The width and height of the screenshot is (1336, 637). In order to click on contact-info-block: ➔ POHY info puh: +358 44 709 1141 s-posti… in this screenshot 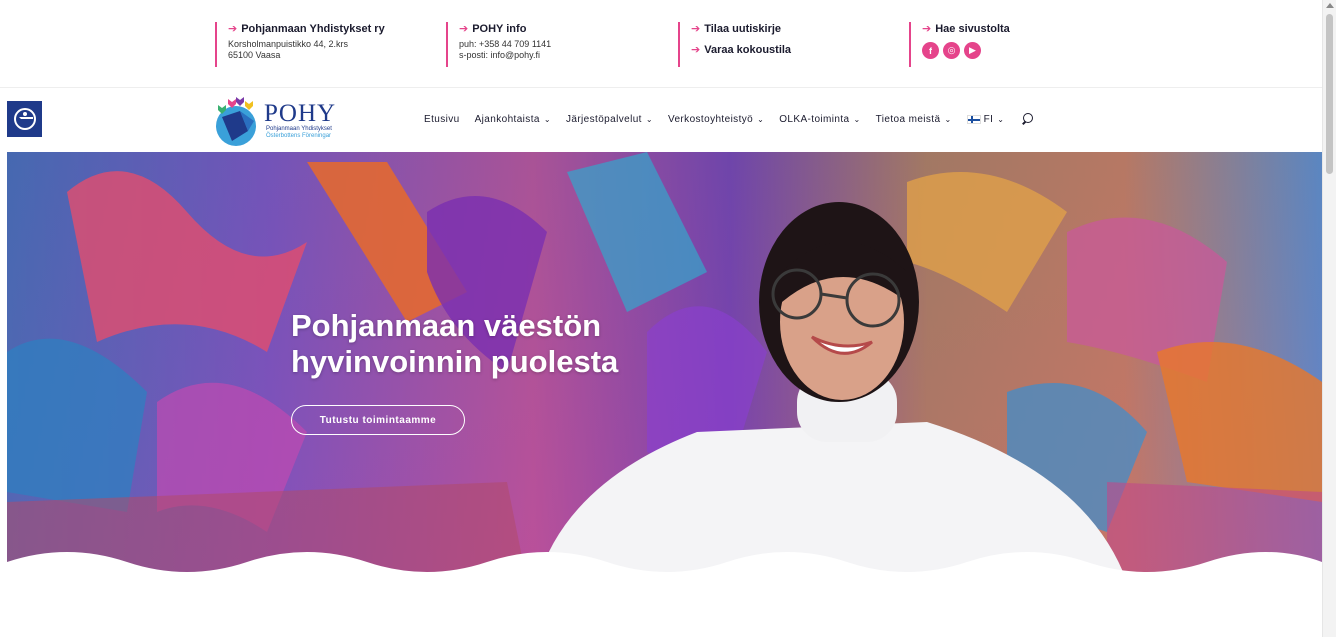, I will do `click(498, 44)`.